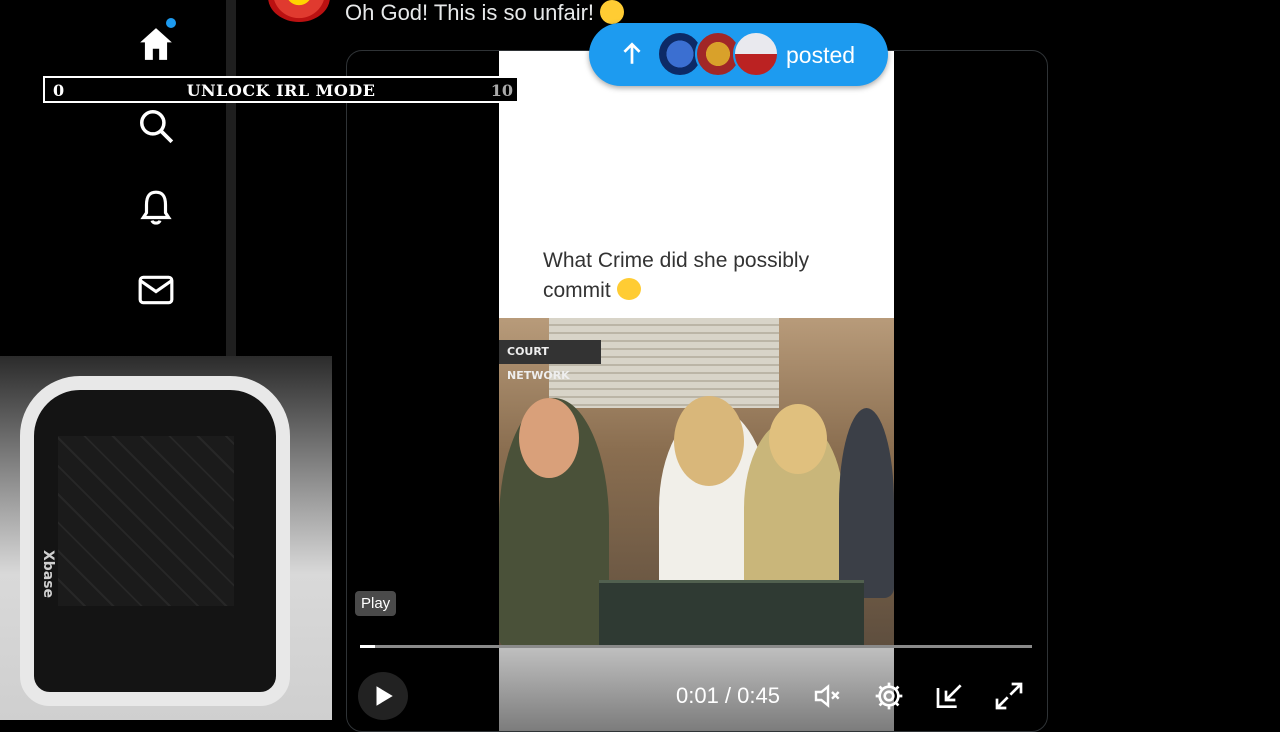 This screenshot has height=732, width=1280. I want to click on pip-icon, so click(949, 696).